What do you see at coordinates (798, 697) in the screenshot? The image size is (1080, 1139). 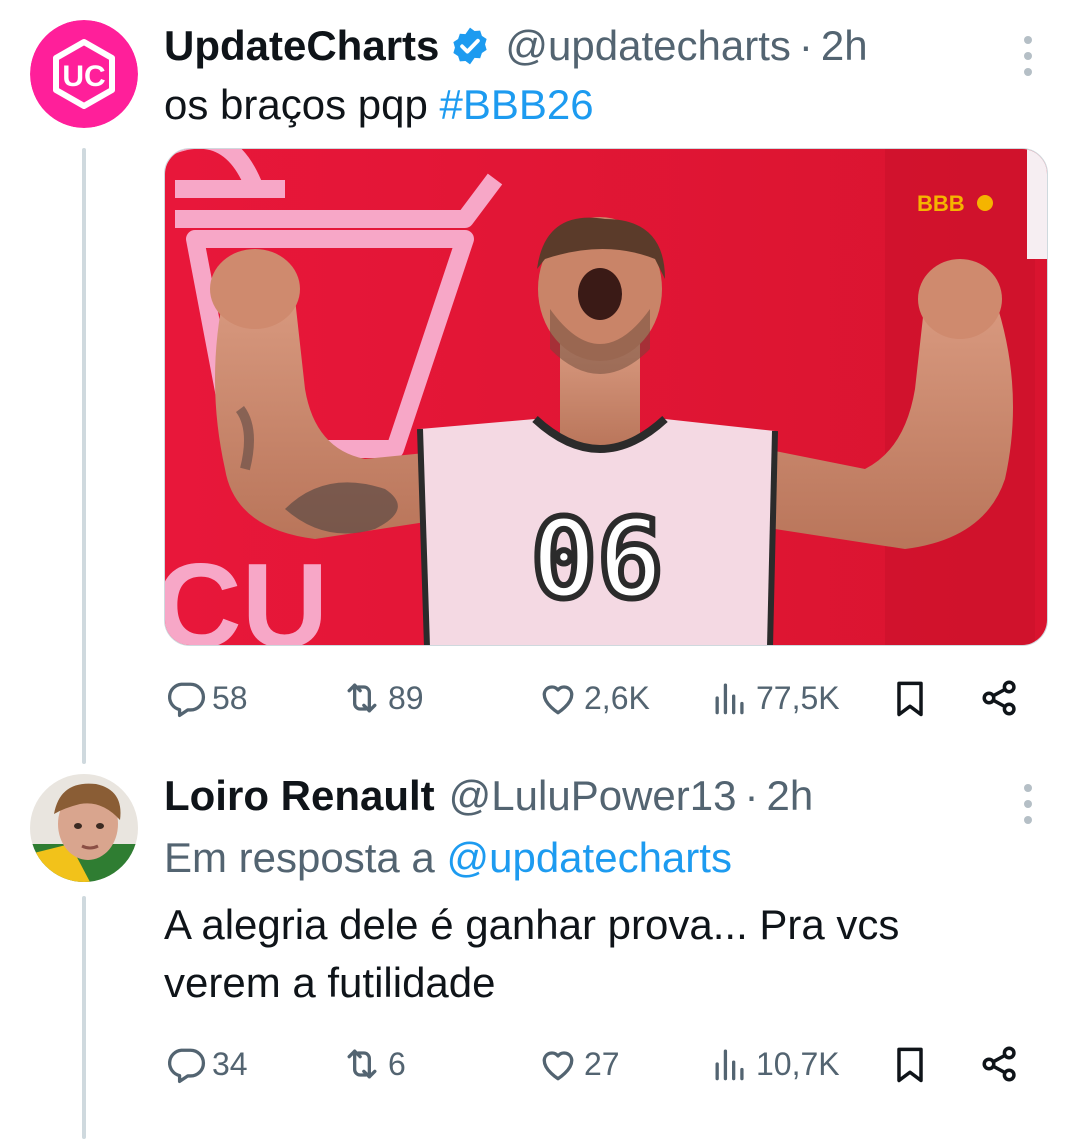 I see `views-count: 77,5K` at bounding box center [798, 697].